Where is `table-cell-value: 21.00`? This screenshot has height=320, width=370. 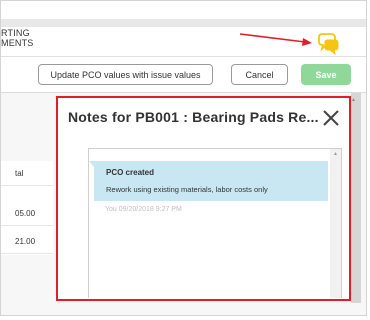 table-cell-value: 21.00 is located at coordinates (25, 241).